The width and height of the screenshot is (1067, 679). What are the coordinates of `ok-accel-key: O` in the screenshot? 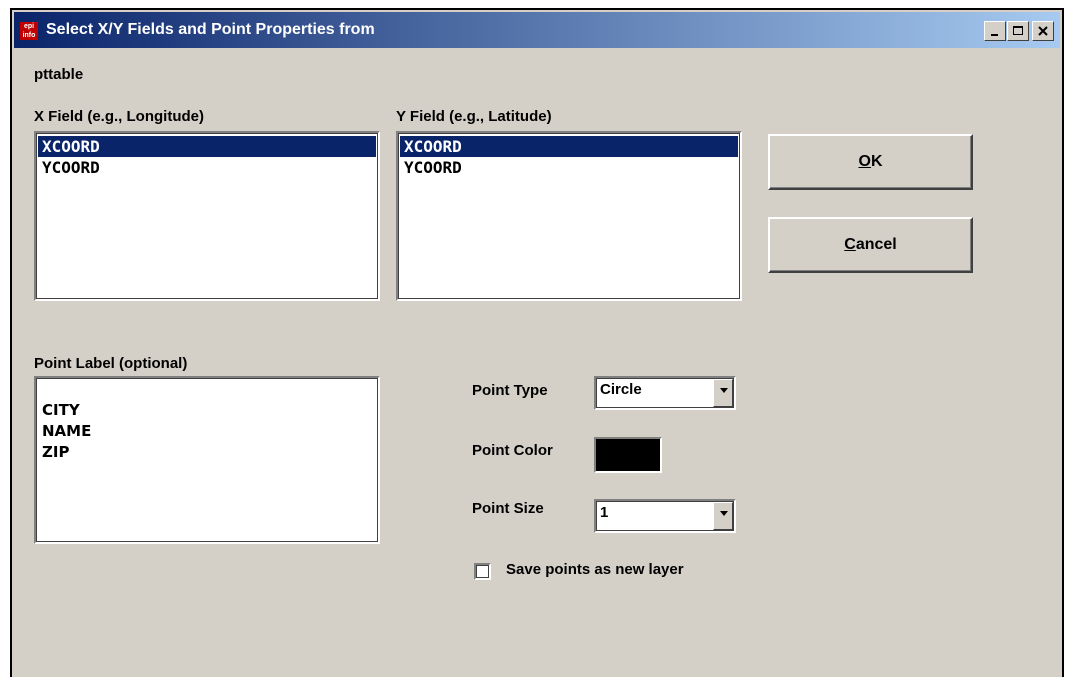 It's located at (864, 161).